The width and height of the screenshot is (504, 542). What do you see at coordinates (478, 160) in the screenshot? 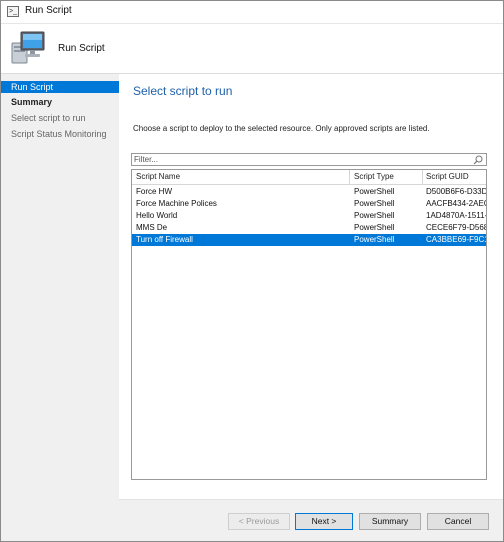
I see `search-icon` at bounding box center [478, 160].